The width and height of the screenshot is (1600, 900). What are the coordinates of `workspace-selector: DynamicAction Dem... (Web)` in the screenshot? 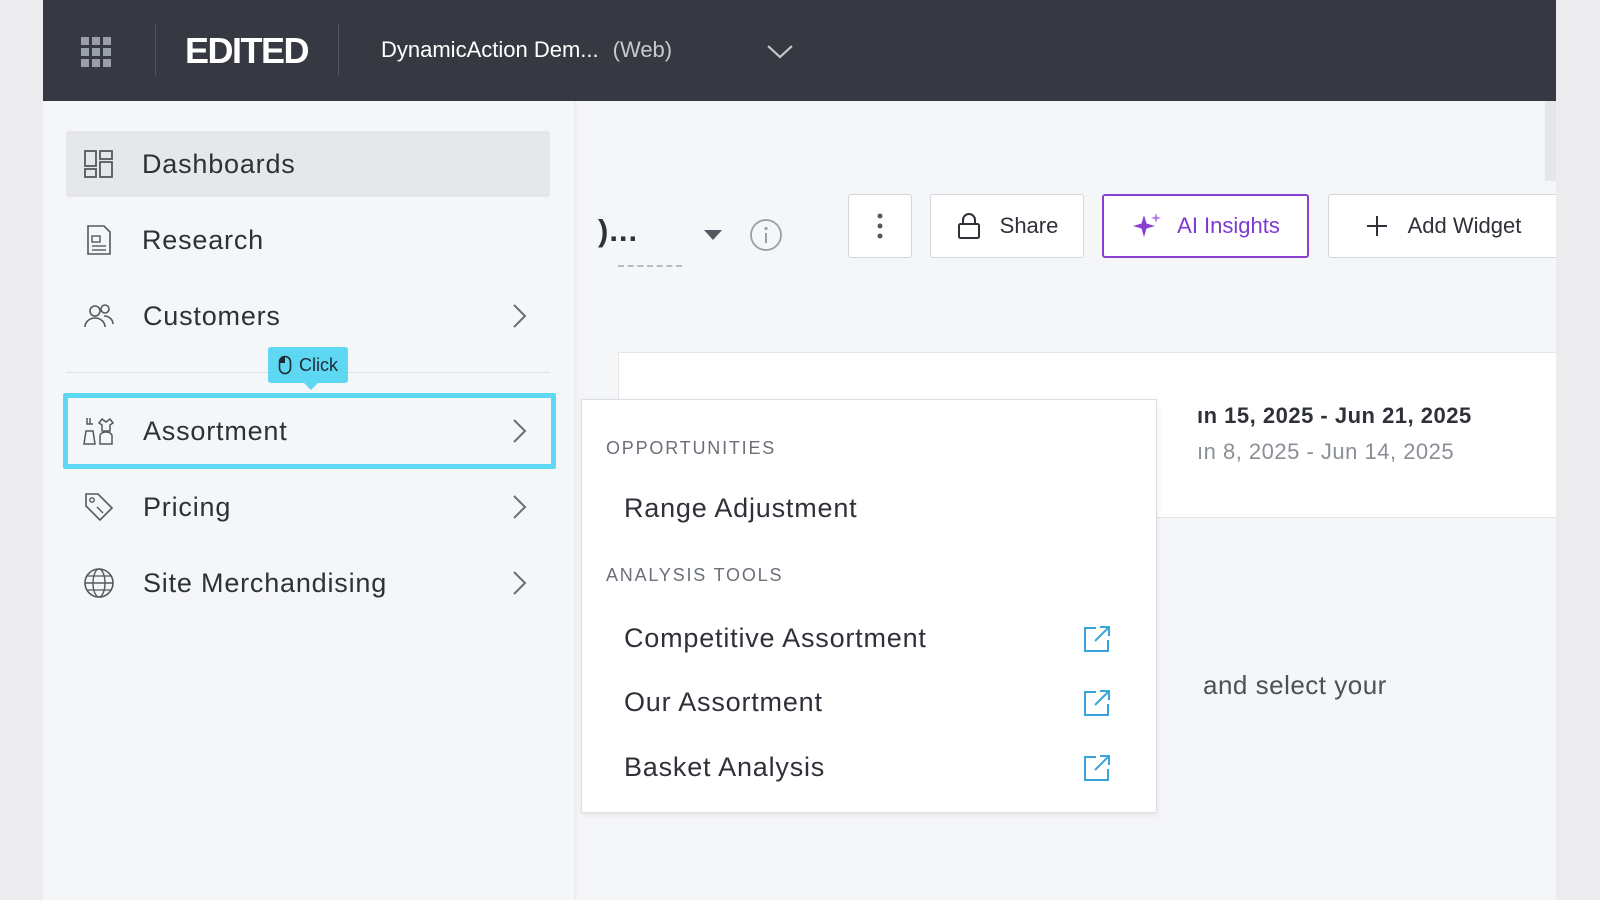 It's located at (526, 50).